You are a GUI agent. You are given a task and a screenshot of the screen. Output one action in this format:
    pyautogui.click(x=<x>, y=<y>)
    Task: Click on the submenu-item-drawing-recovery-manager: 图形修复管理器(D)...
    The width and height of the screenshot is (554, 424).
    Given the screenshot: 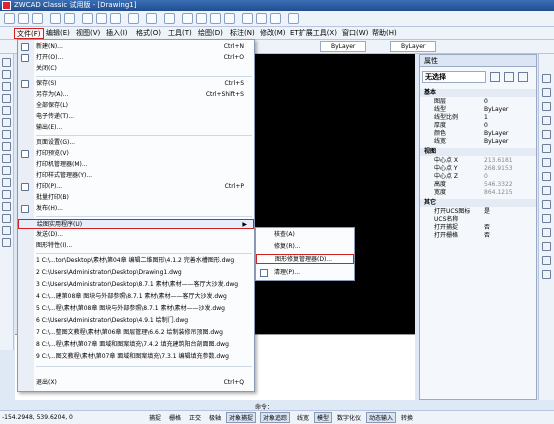 What is the action you would take?
    pyautogui.click(x=305, y=259)
    